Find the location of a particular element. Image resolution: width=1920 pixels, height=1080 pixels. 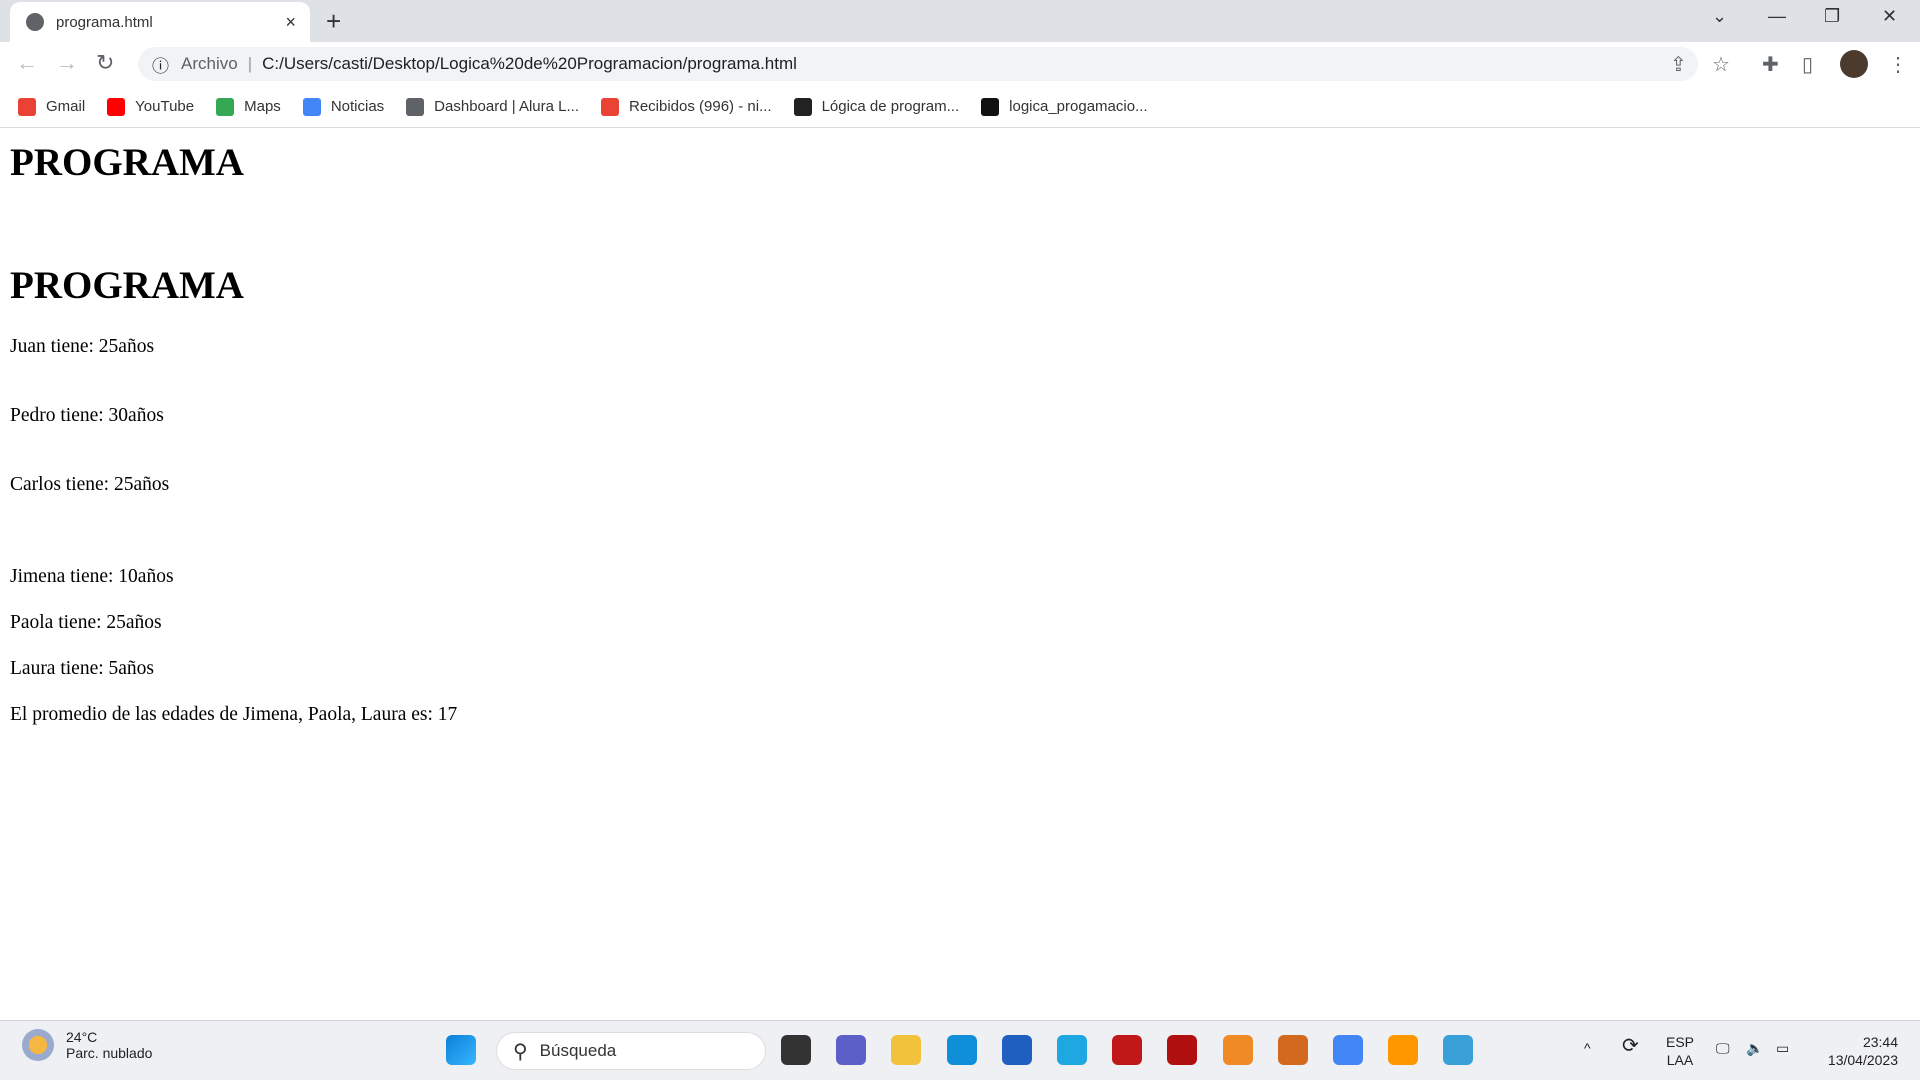

avatar is located at coordinates (1854, 64).